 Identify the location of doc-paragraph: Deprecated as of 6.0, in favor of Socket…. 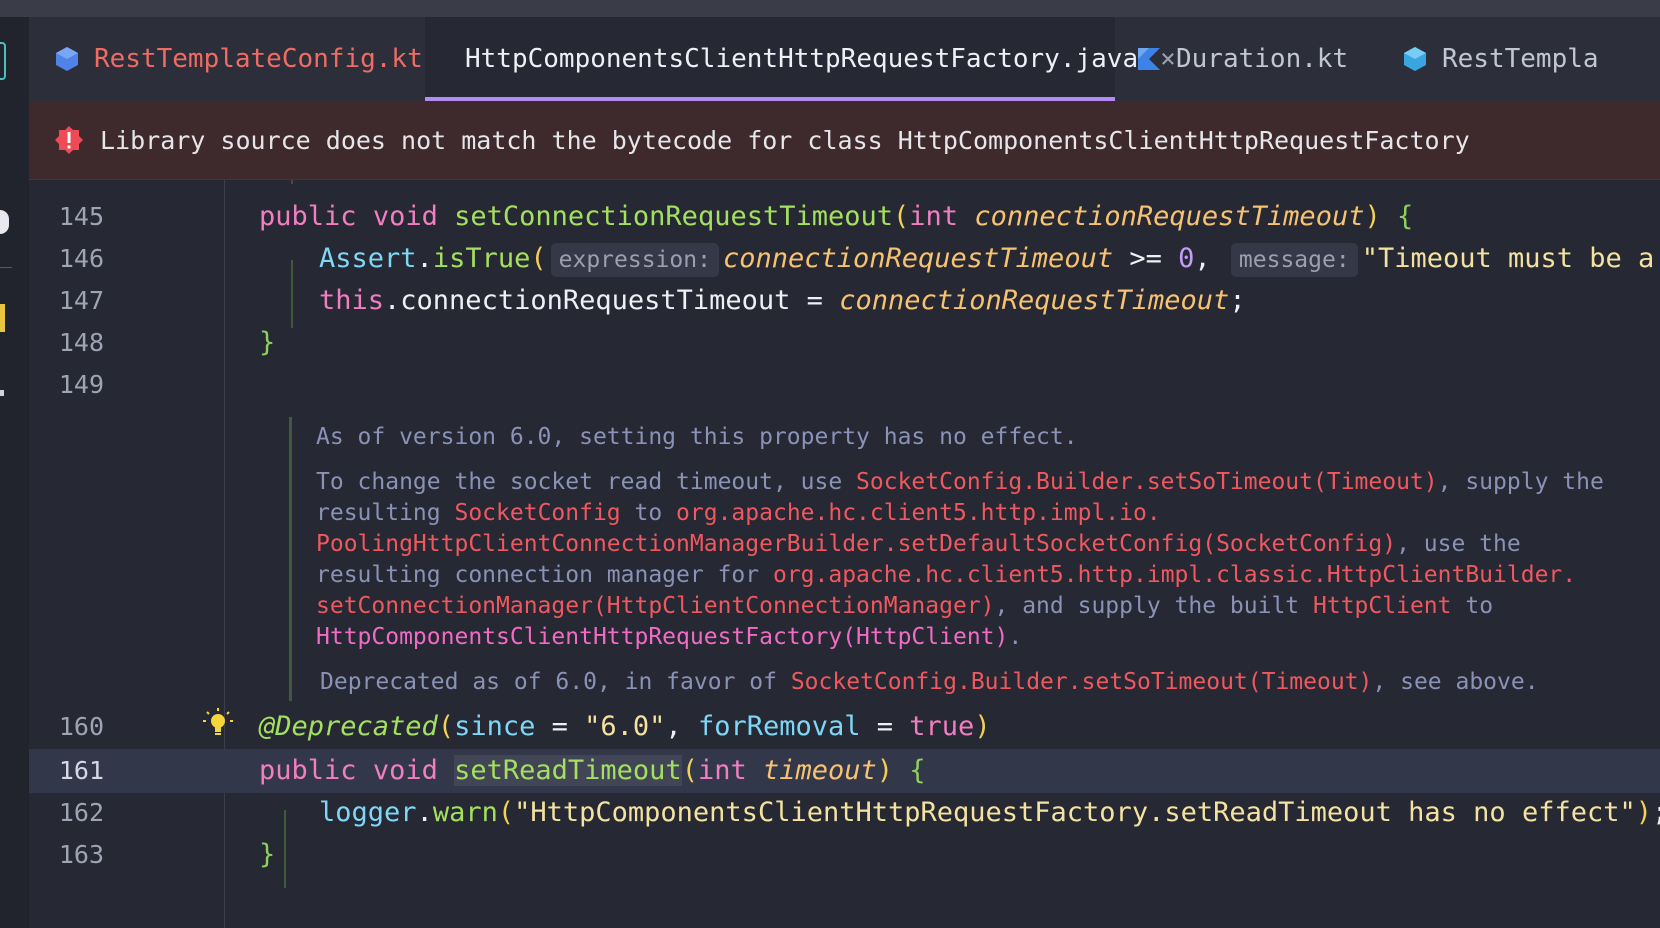
(929, 682).